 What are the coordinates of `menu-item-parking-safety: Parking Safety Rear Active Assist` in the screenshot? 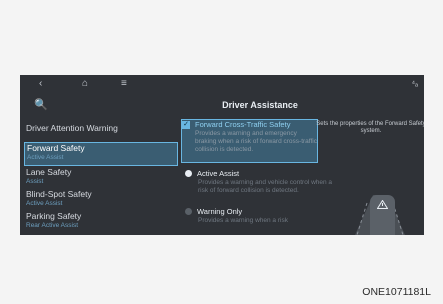 It's located at (101, 220).